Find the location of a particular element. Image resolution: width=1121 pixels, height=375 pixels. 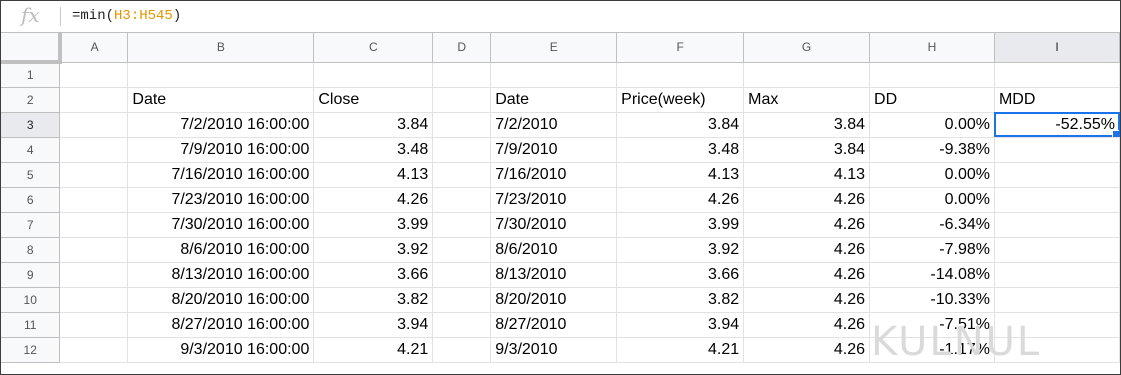

cell-h9: -14.08% is located at coordinates (932, 275).